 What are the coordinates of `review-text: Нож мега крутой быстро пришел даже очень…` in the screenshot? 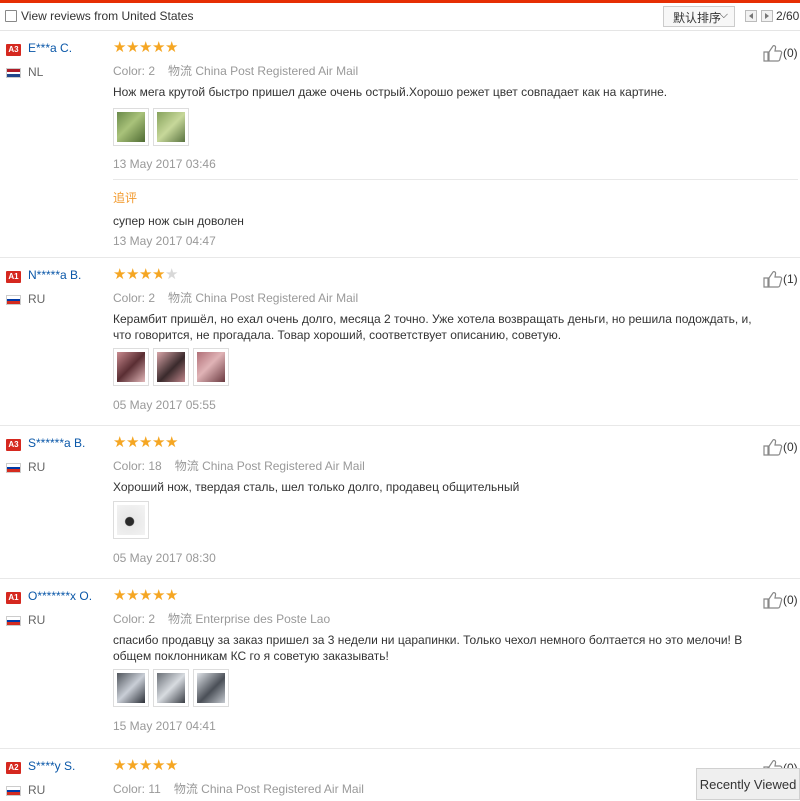 It's located at (390, 92).